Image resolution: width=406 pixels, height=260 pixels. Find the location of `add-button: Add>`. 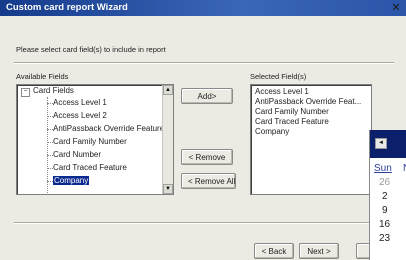

add-button: Add> is located at coordinates (207, 96).